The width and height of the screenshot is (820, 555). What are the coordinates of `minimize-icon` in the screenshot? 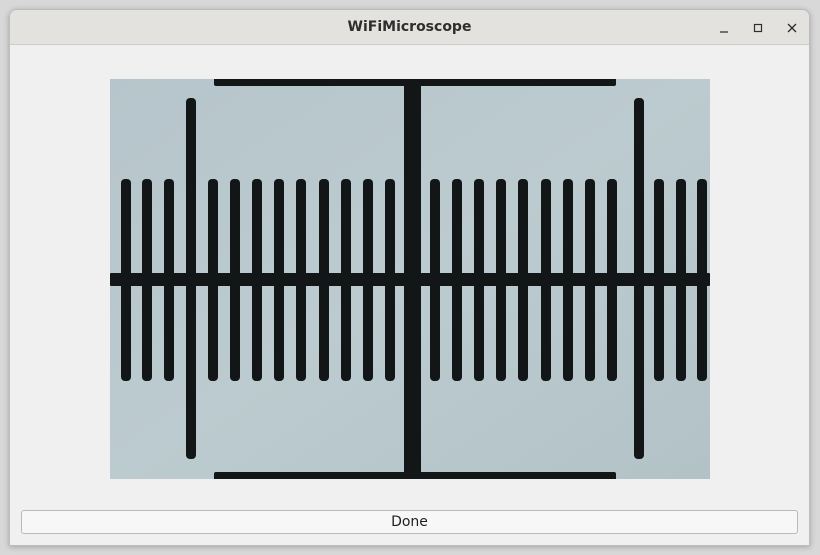 It's located at (724, 28).